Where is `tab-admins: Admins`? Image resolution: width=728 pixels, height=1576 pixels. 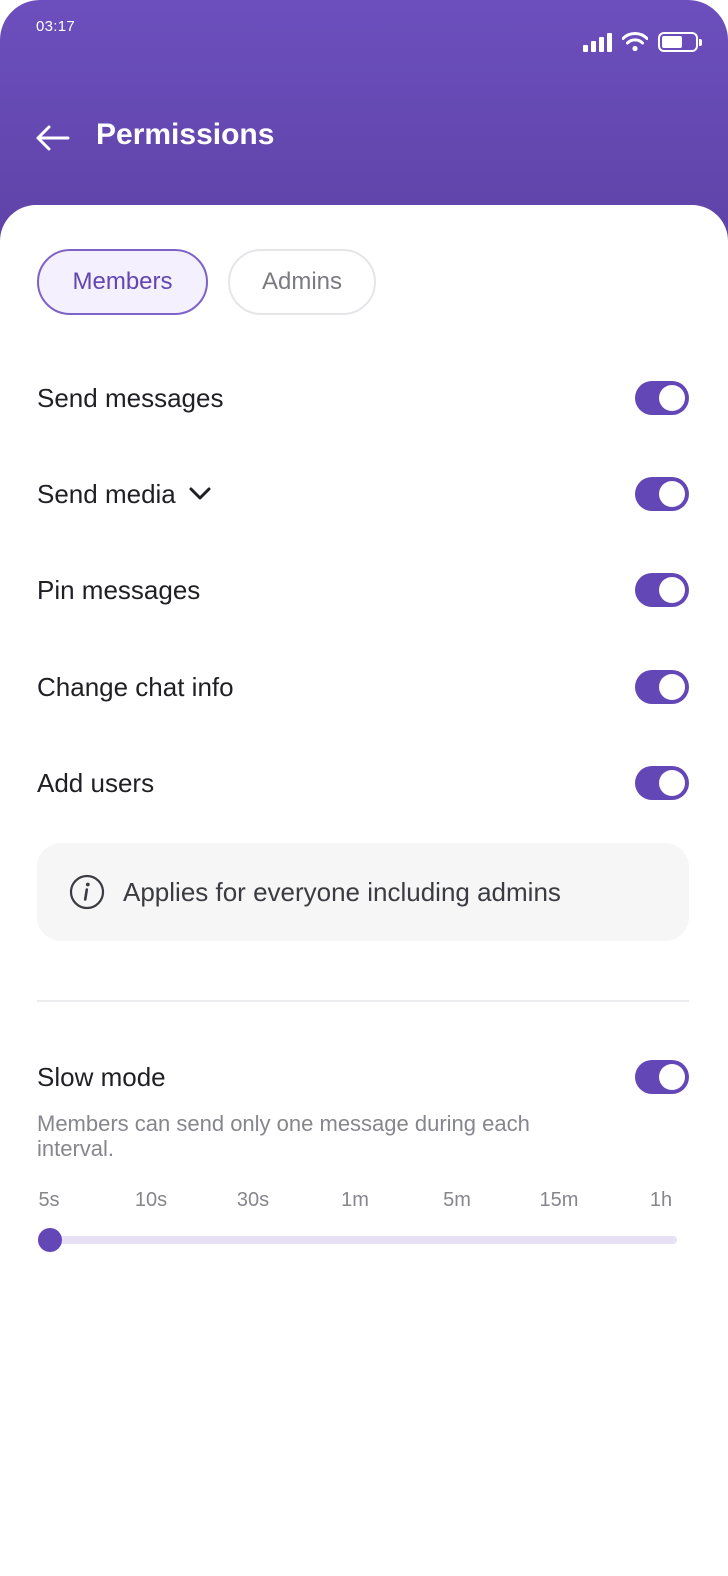 tab-admins: Admins is located at coordinates (302, 282).